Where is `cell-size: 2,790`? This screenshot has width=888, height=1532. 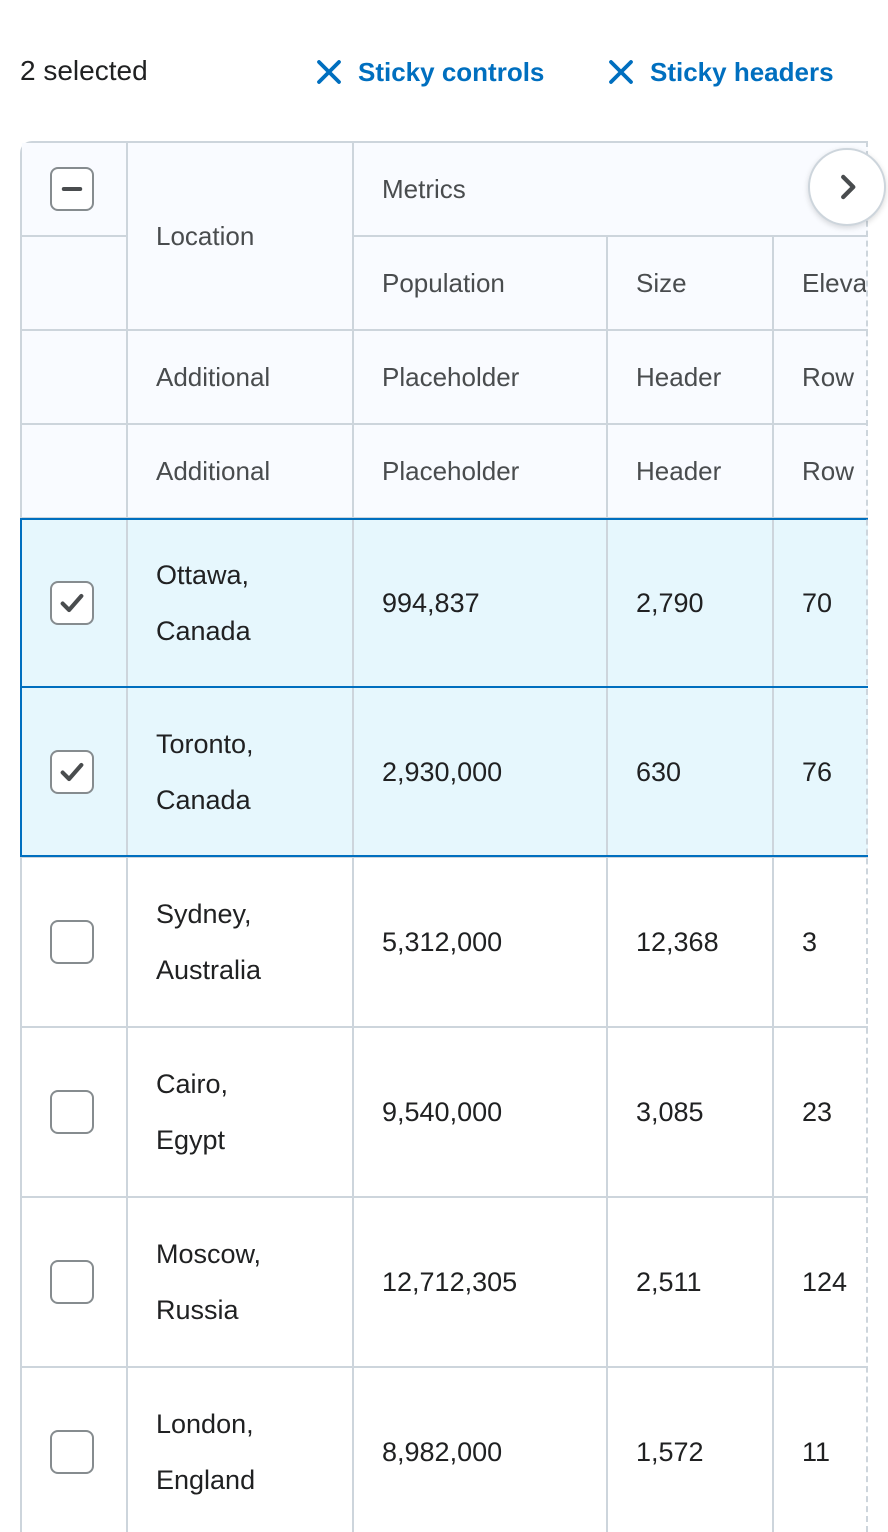
cell-size: 2,790 is located at coordinates (691, 603).